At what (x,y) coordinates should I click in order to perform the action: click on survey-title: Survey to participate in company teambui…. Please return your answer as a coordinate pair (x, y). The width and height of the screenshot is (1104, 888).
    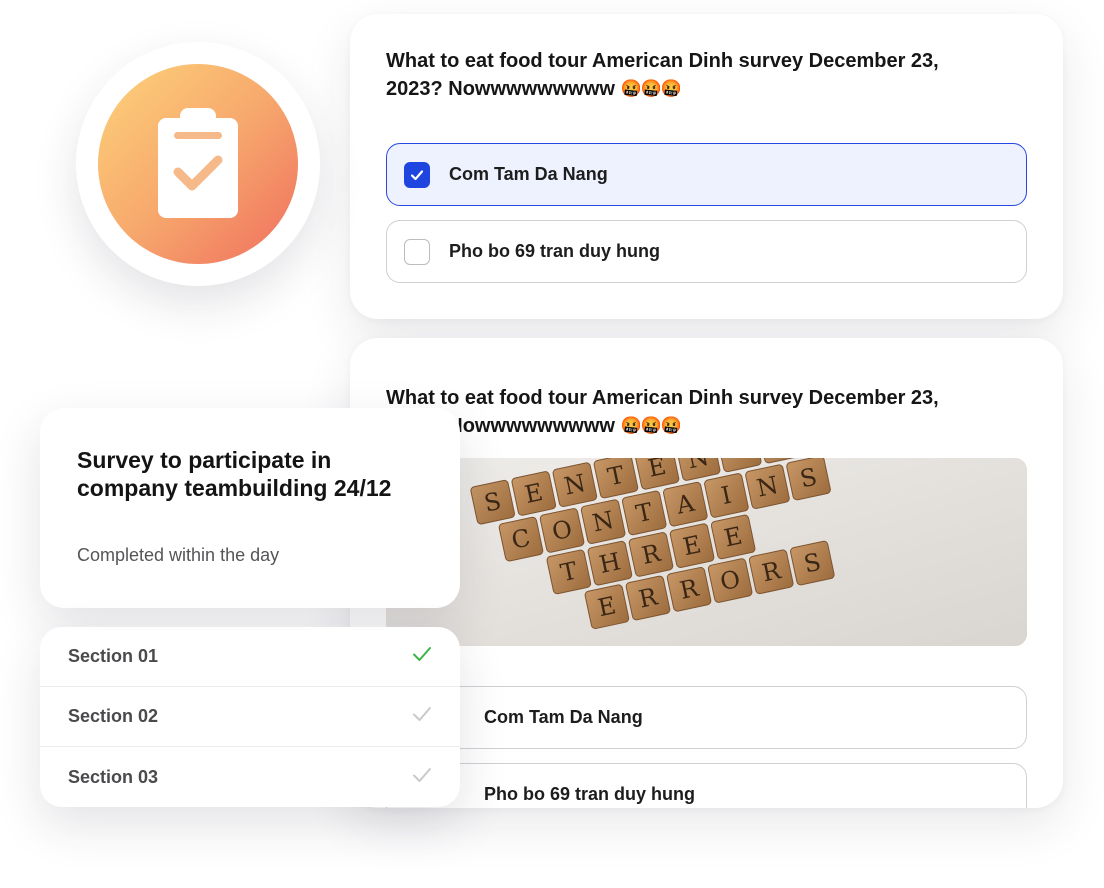
    Looking at the image, I should click on (234, 474).